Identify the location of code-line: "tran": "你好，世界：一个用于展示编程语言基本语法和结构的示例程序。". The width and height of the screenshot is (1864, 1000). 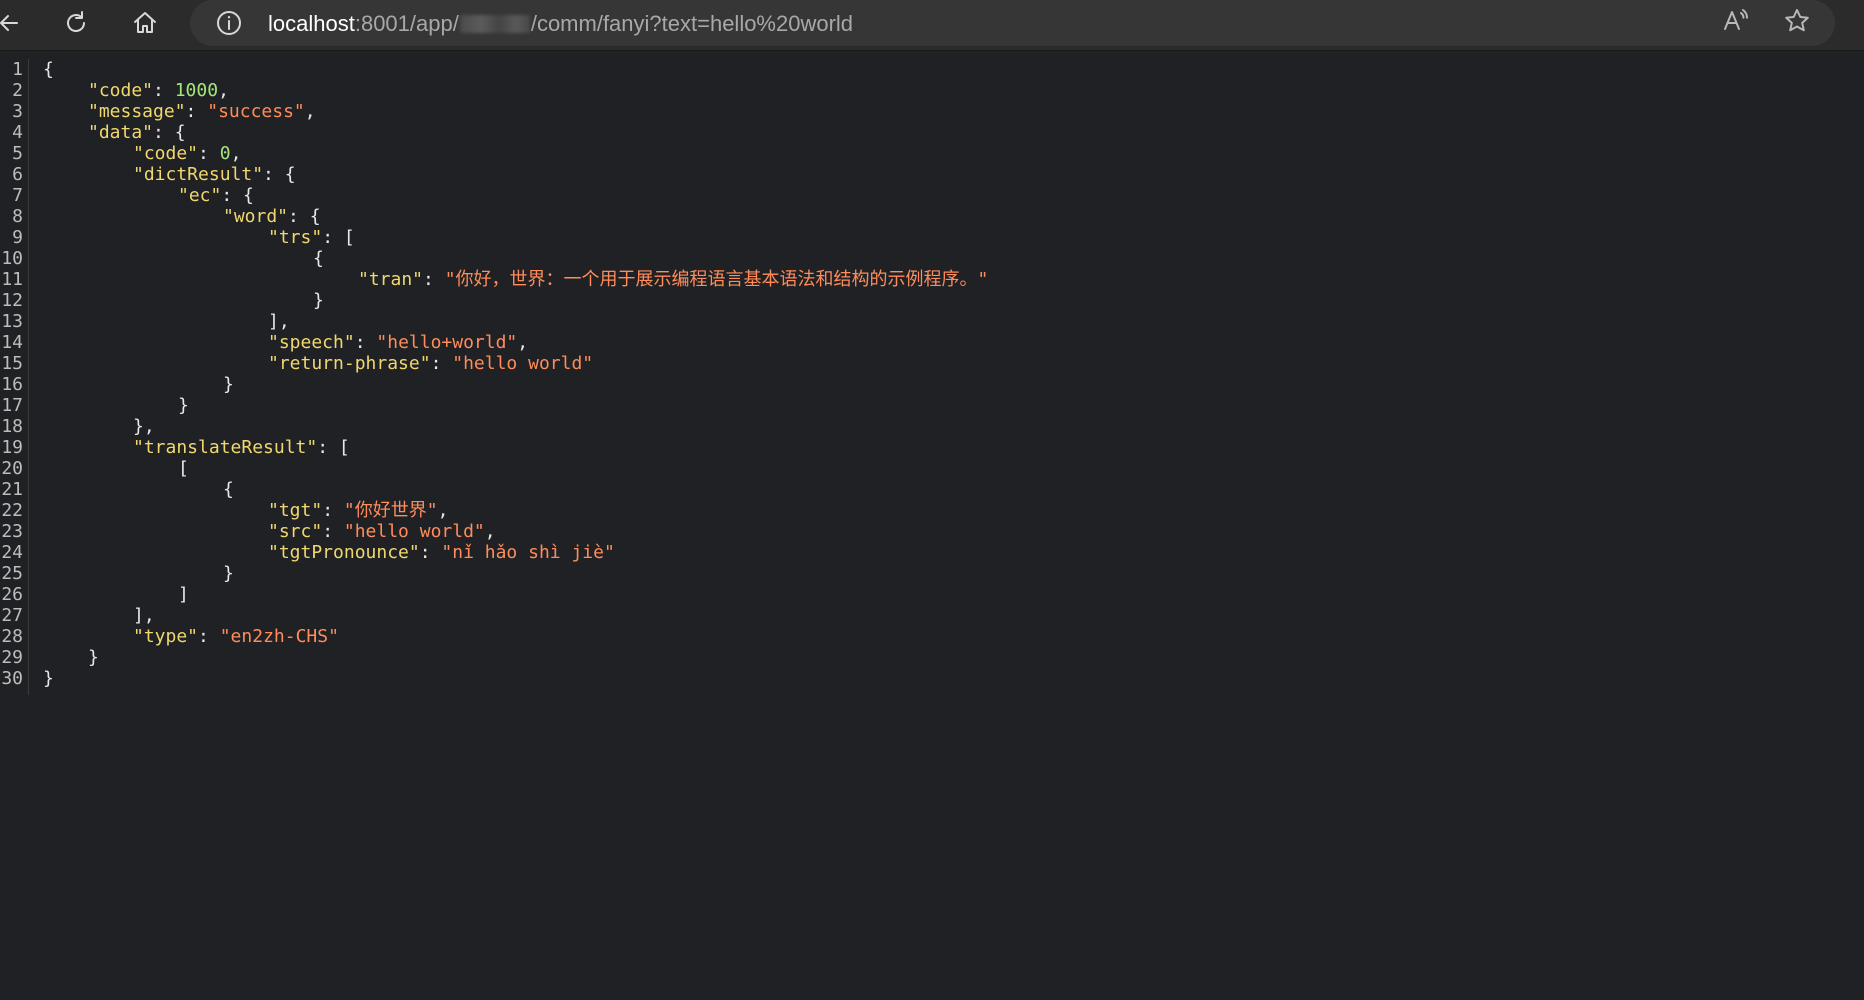
(673, 279).